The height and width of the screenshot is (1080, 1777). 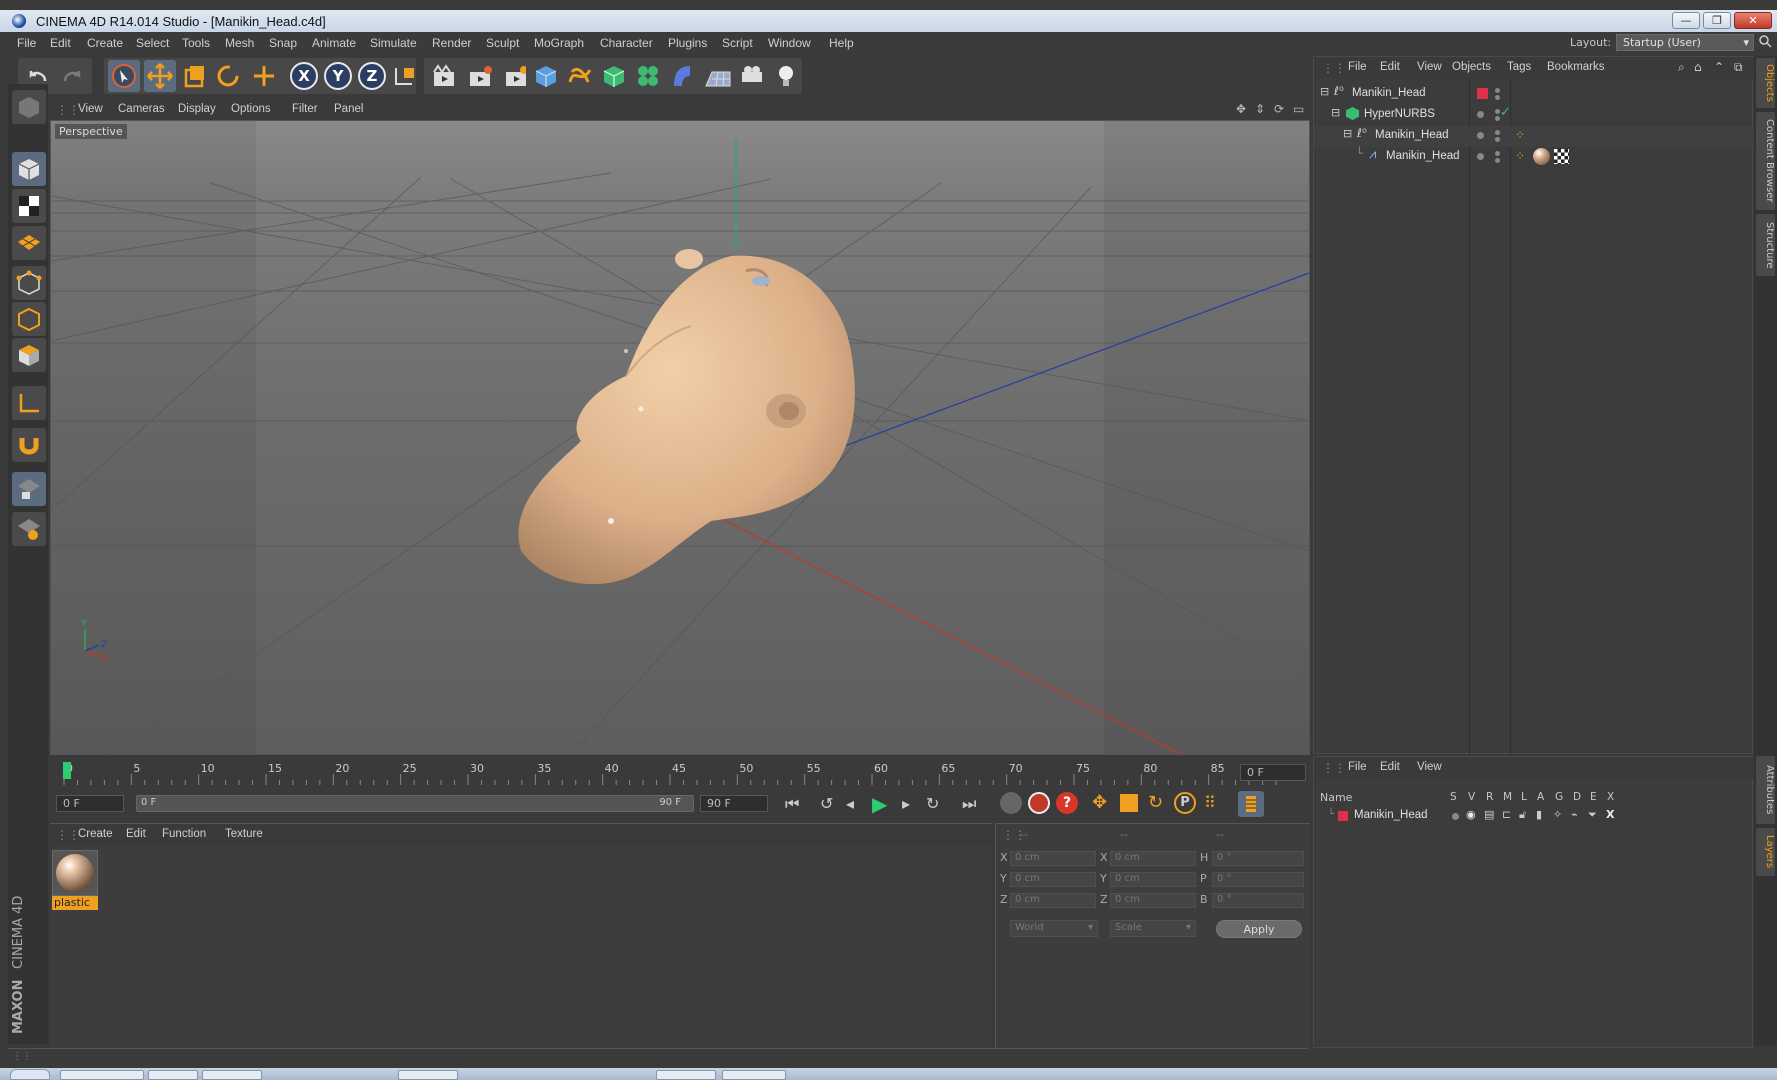 I want to click on tab-attributes: Attributes, so click(x=1765, y=790).